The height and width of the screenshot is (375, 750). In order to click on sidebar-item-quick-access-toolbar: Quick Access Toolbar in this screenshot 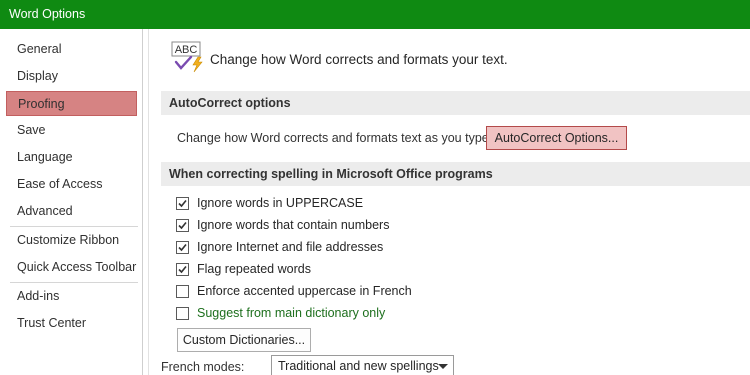, I will do `click(71, 267)`.